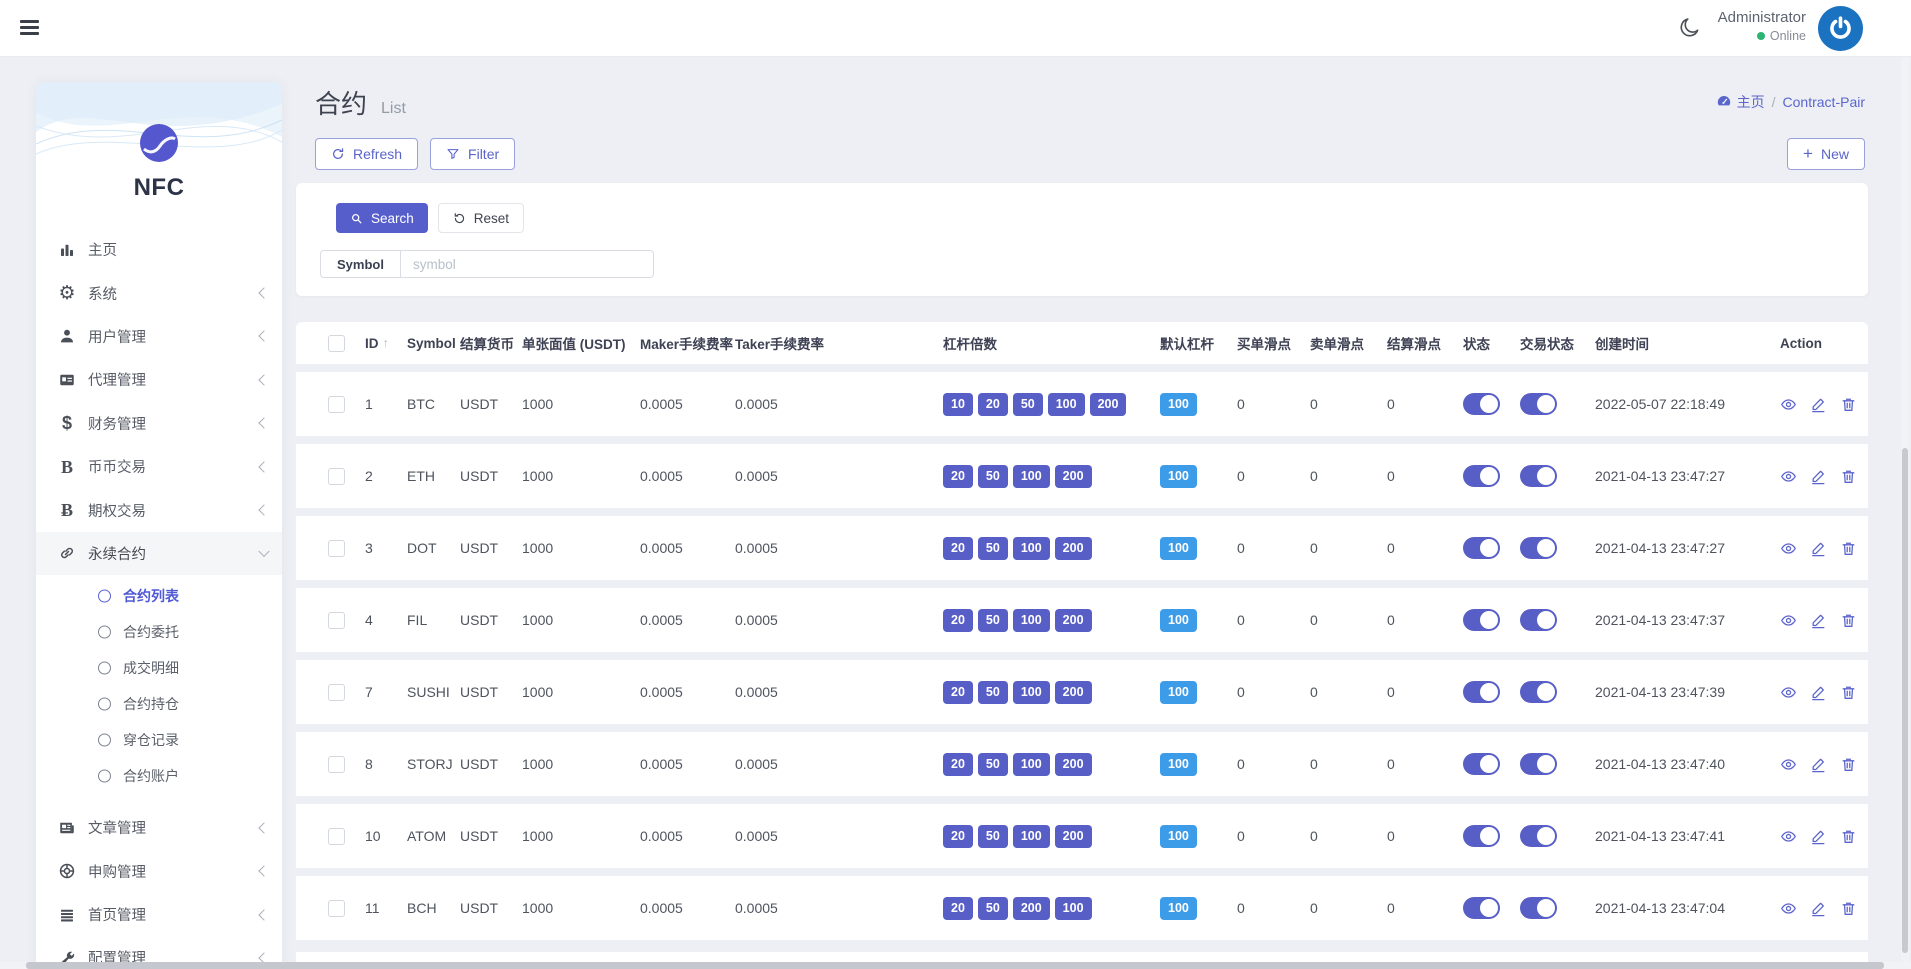  I want to click on sidebar-item-finance: $ 财务管理, so click(159, 423).